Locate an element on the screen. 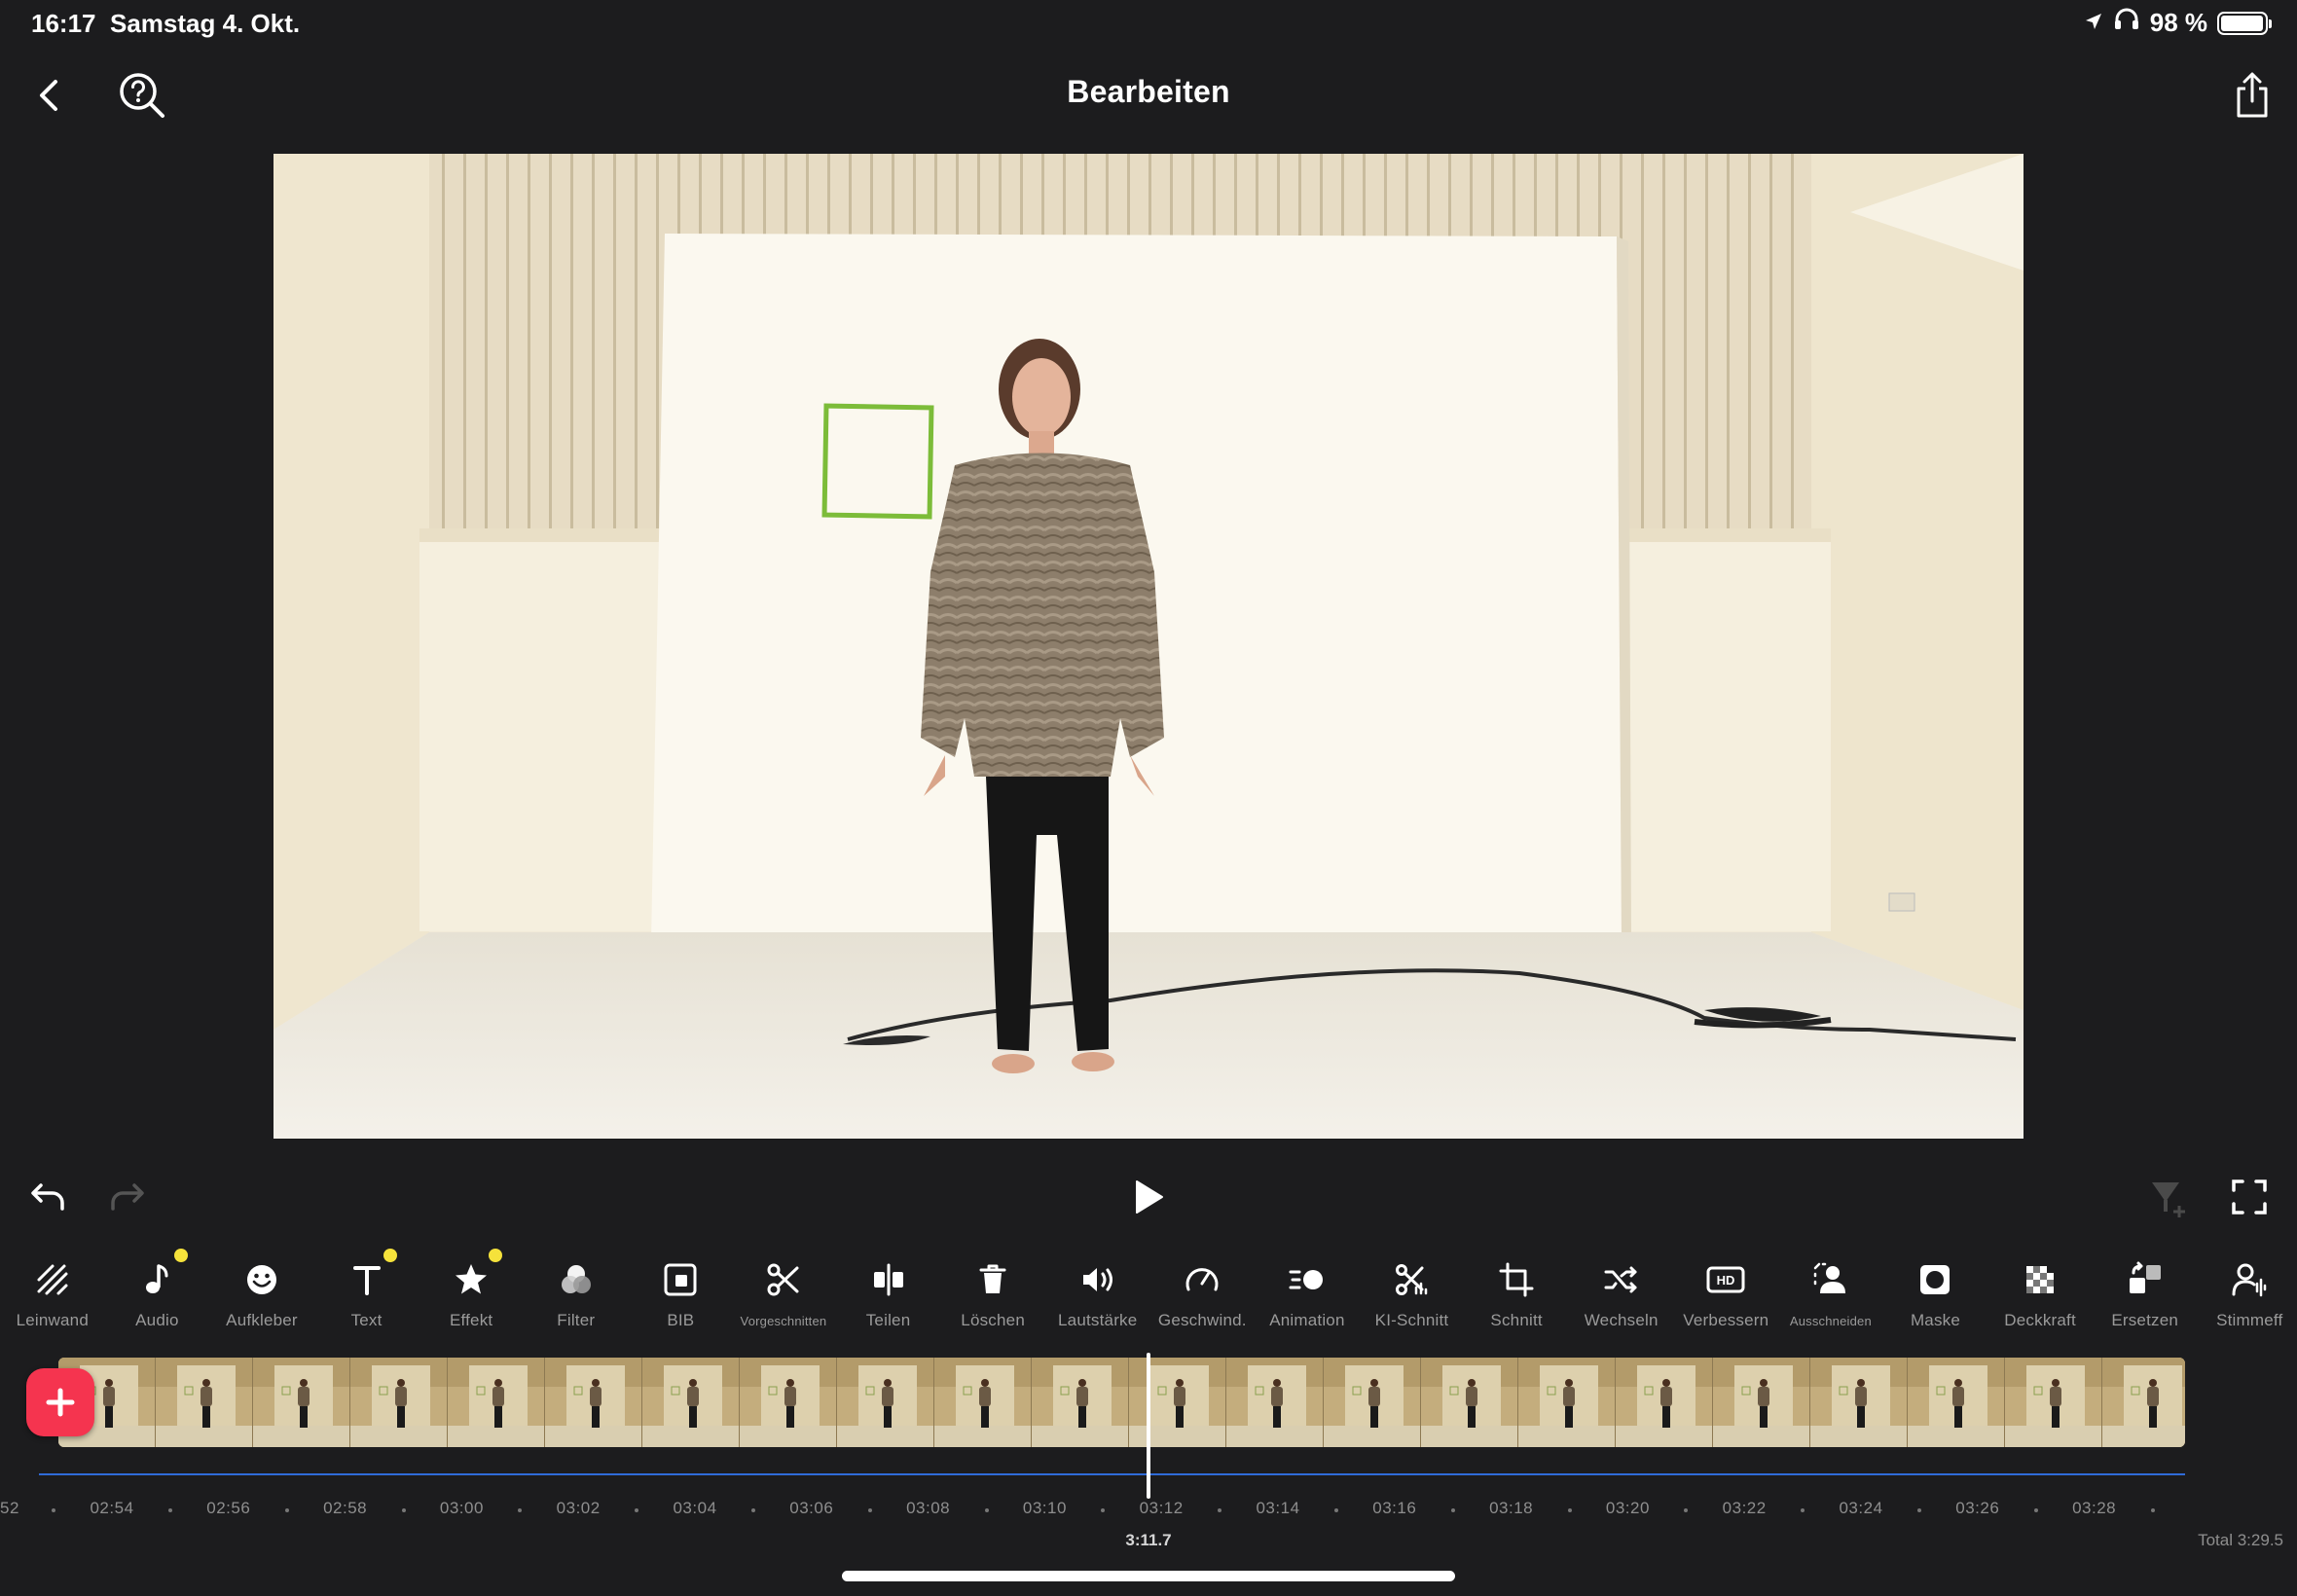 Image resolution: width=2297 pixels, height=1596 pixels. ruler-label: 03:02 is located at coordinates (578, 1508).